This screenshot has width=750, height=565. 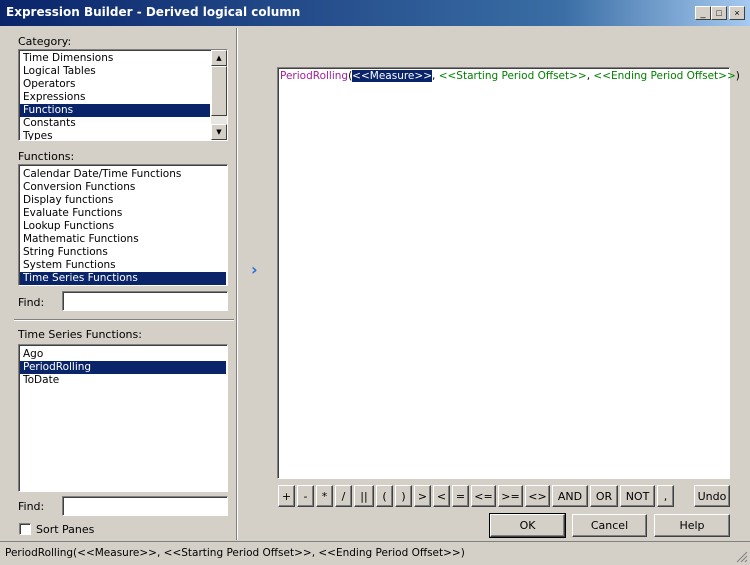 I want to click on functions-find-input, so click(x=145, y=301).